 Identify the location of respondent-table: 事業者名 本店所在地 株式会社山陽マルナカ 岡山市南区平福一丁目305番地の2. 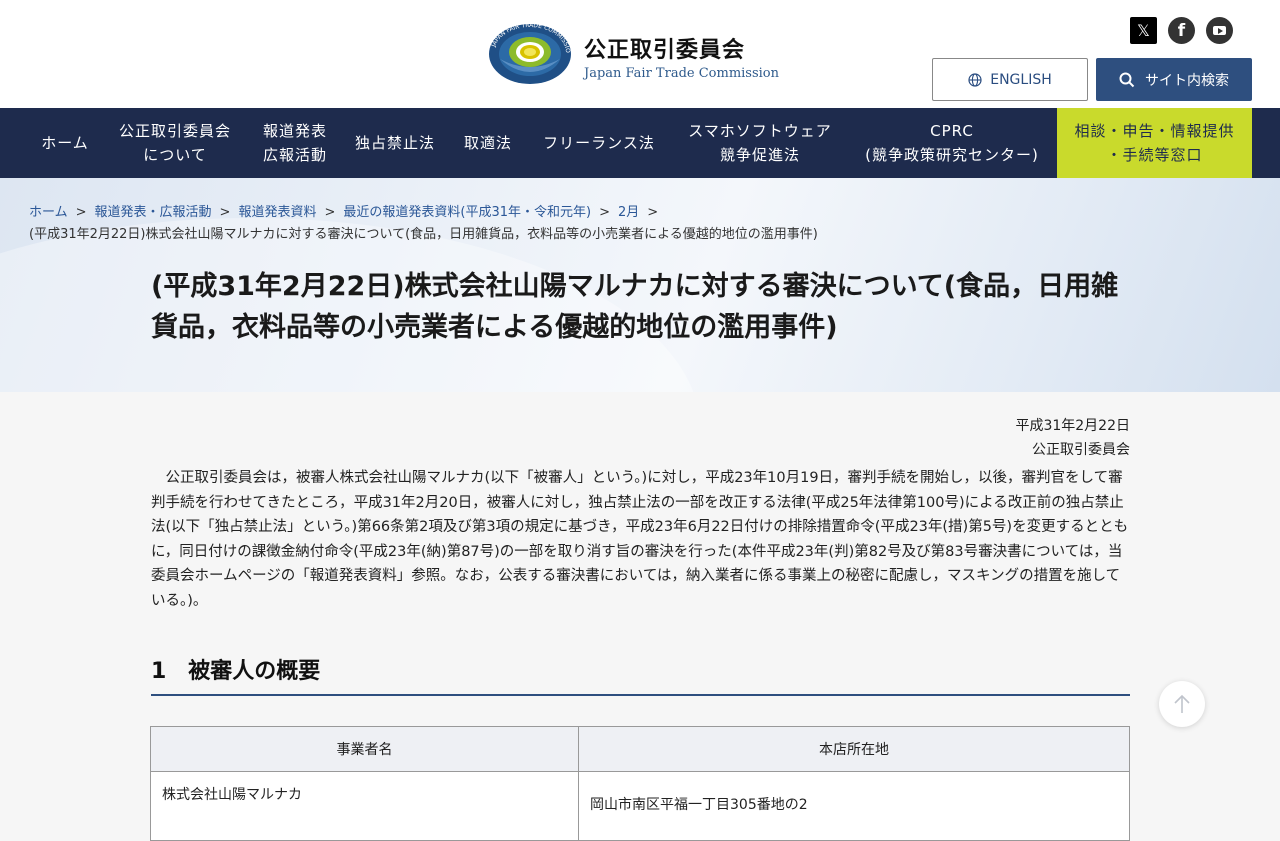
(640, 783).